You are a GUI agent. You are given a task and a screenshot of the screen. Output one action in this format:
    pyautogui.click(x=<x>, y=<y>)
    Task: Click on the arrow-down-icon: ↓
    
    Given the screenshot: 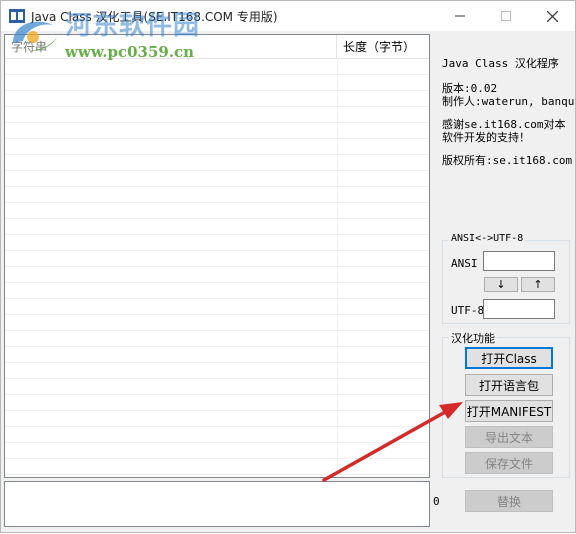 What is the action you would take?
    pyautogui.click(x=501, y=284)
    